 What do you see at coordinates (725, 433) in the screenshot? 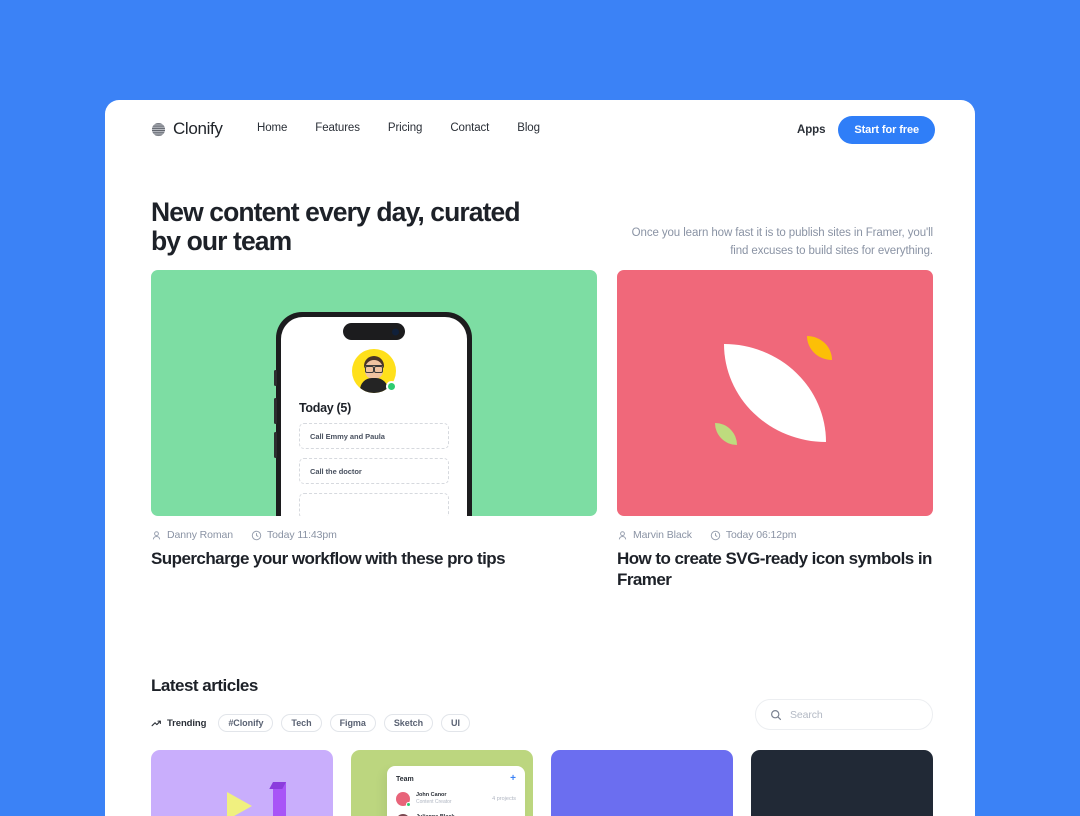
I see `leaf-olive-icon` at bounding box center [725, 433].